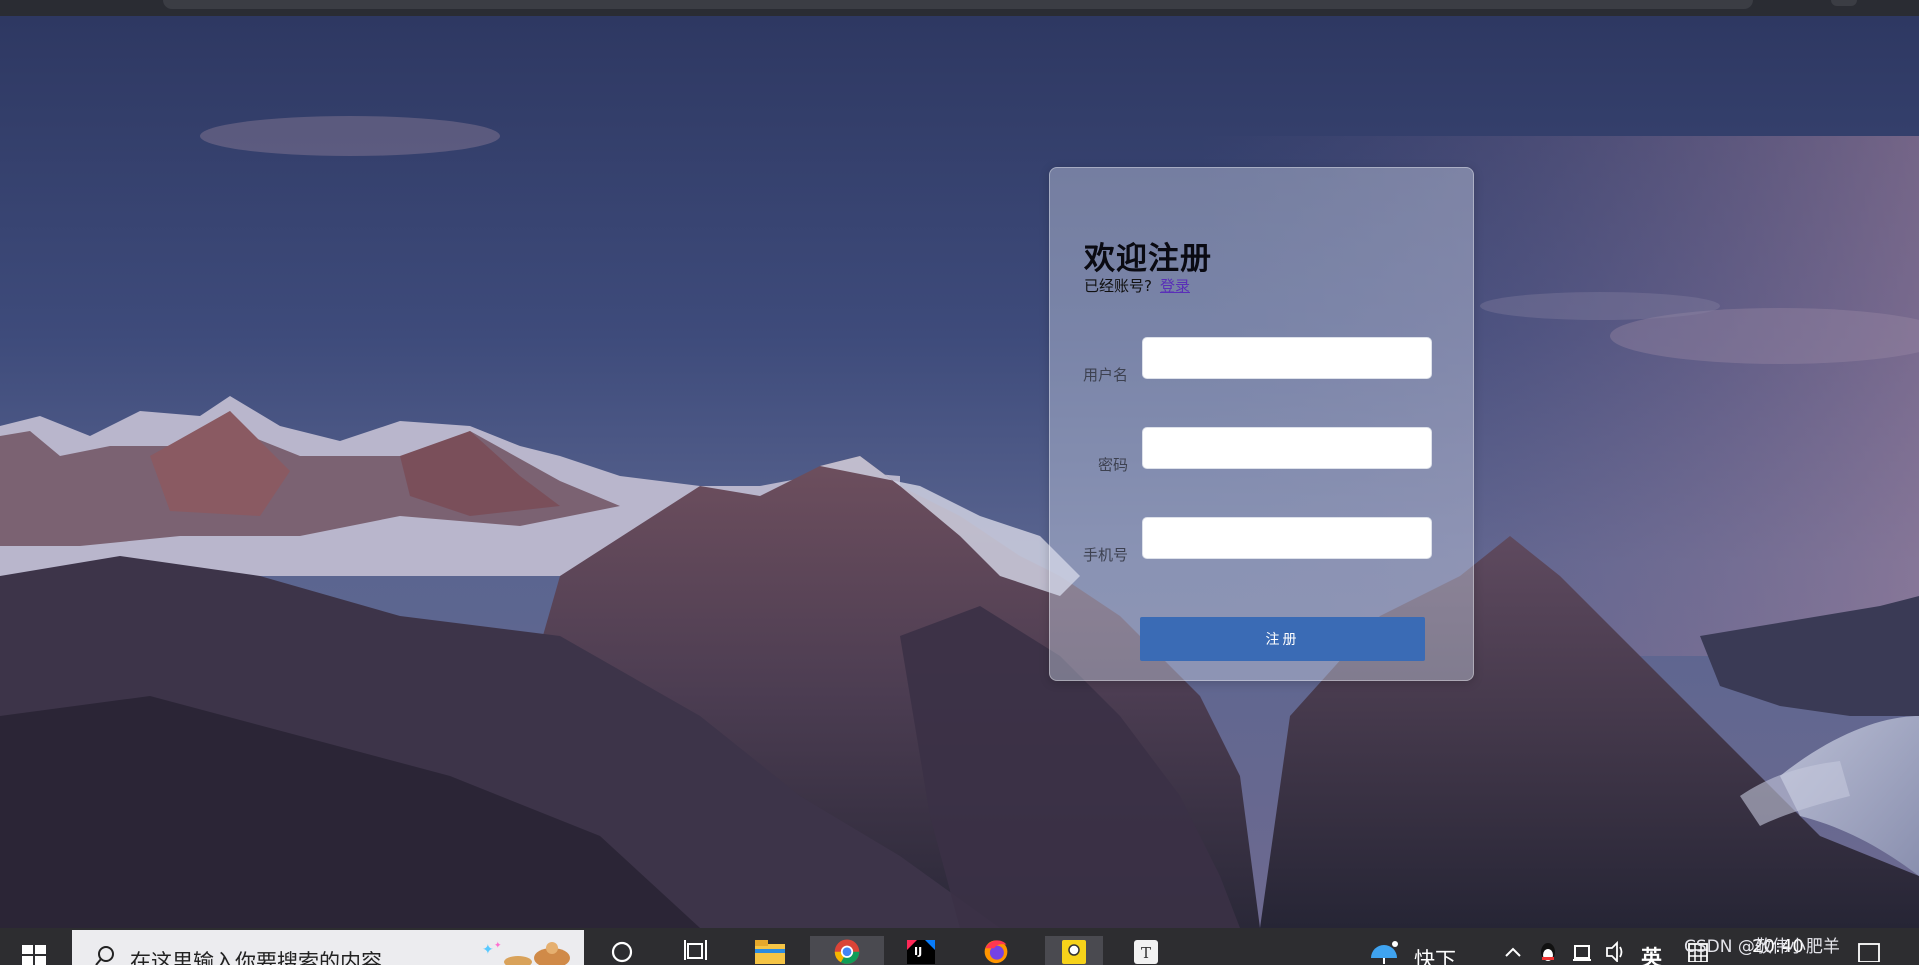  Describe the element at coordinates (958, 4) in the screenshot. I see `browser-address-bar` at that location.